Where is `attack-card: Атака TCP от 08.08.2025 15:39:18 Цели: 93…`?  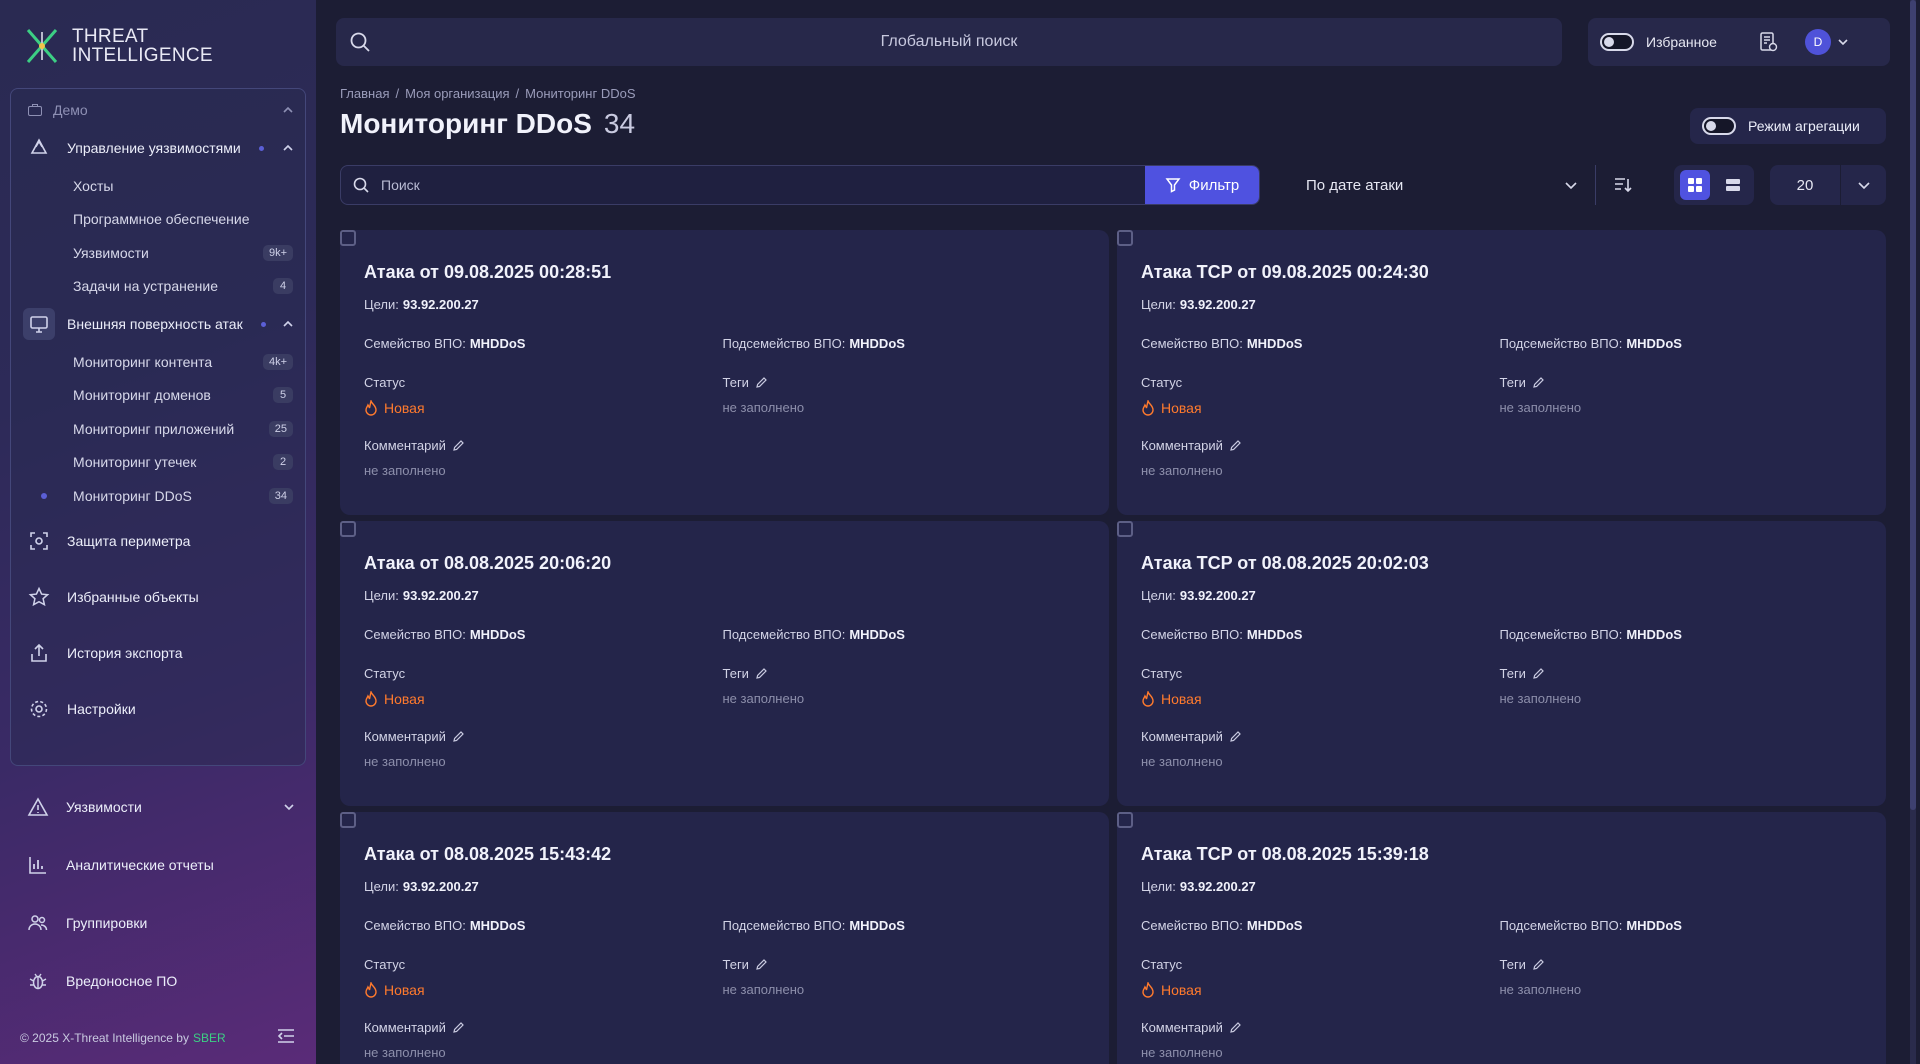 attack-card: Атака TCP от 08.08.2025 15:39:18 Цели: 93… is located at coordinates (1501, 938).